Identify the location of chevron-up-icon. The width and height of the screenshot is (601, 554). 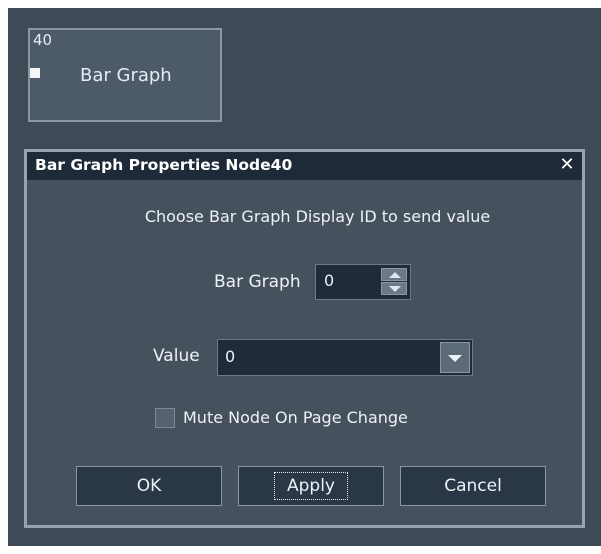
(395, 275).